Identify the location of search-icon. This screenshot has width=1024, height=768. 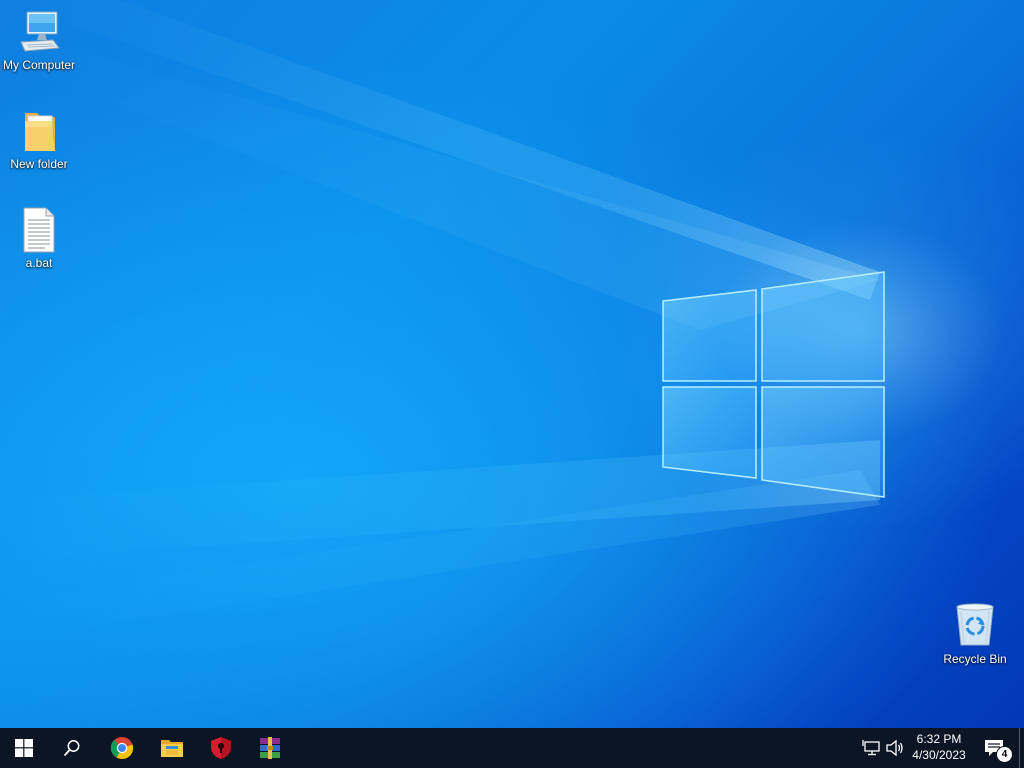
(71, 748).